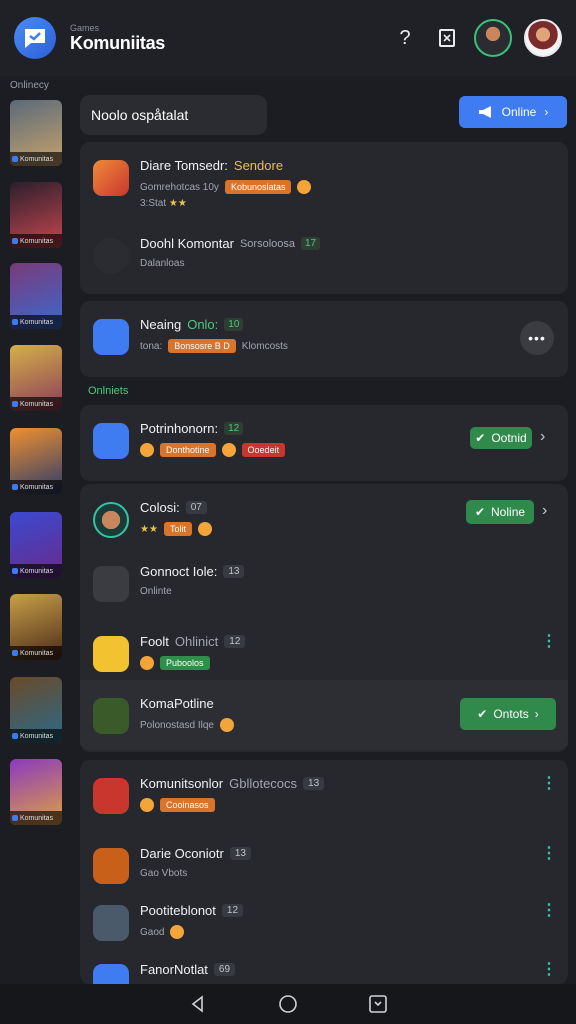 The width and height of the screenshot is (576, 1024). What do you see at coordinates (324, 259) in the screenshot?
I see `list-item: Doohl Komontar Sorsoloosa 17 Dalanloas` at bounding box center [324, 259].